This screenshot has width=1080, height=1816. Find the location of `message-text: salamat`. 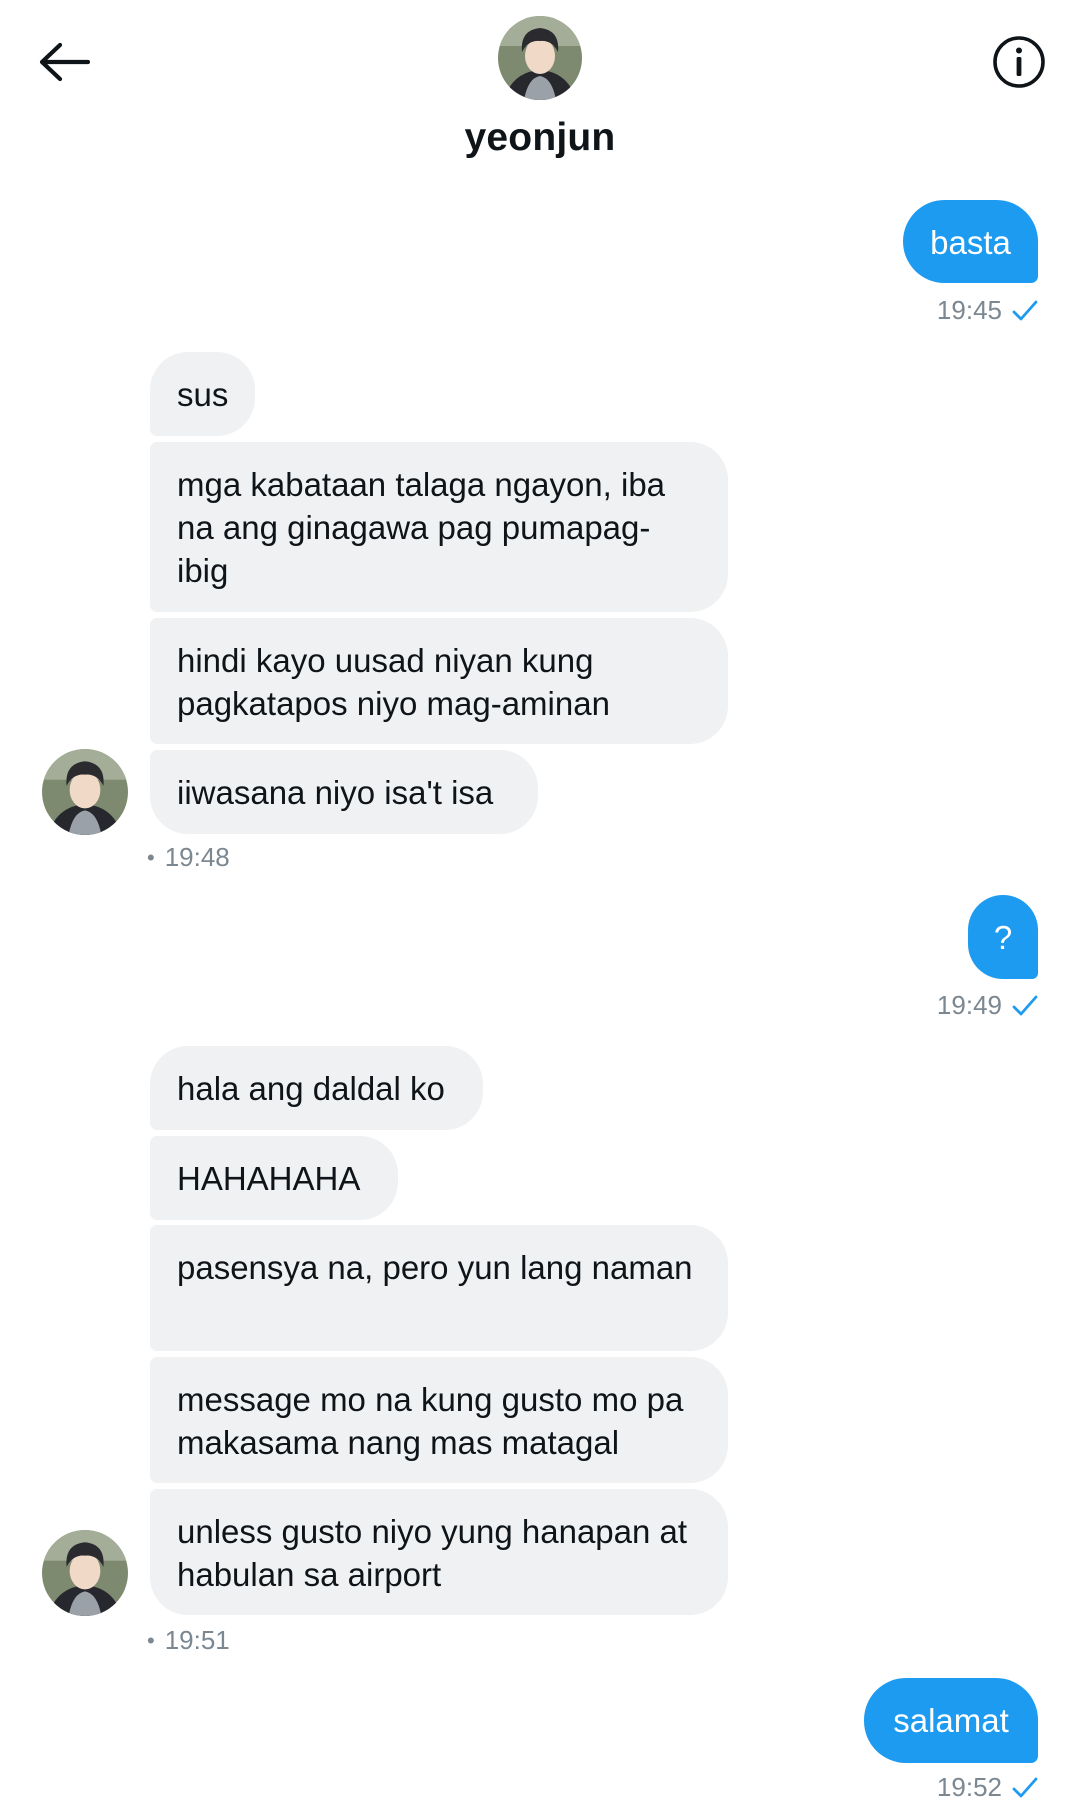

message-text: salamat is located at coordinates (951, 1720).